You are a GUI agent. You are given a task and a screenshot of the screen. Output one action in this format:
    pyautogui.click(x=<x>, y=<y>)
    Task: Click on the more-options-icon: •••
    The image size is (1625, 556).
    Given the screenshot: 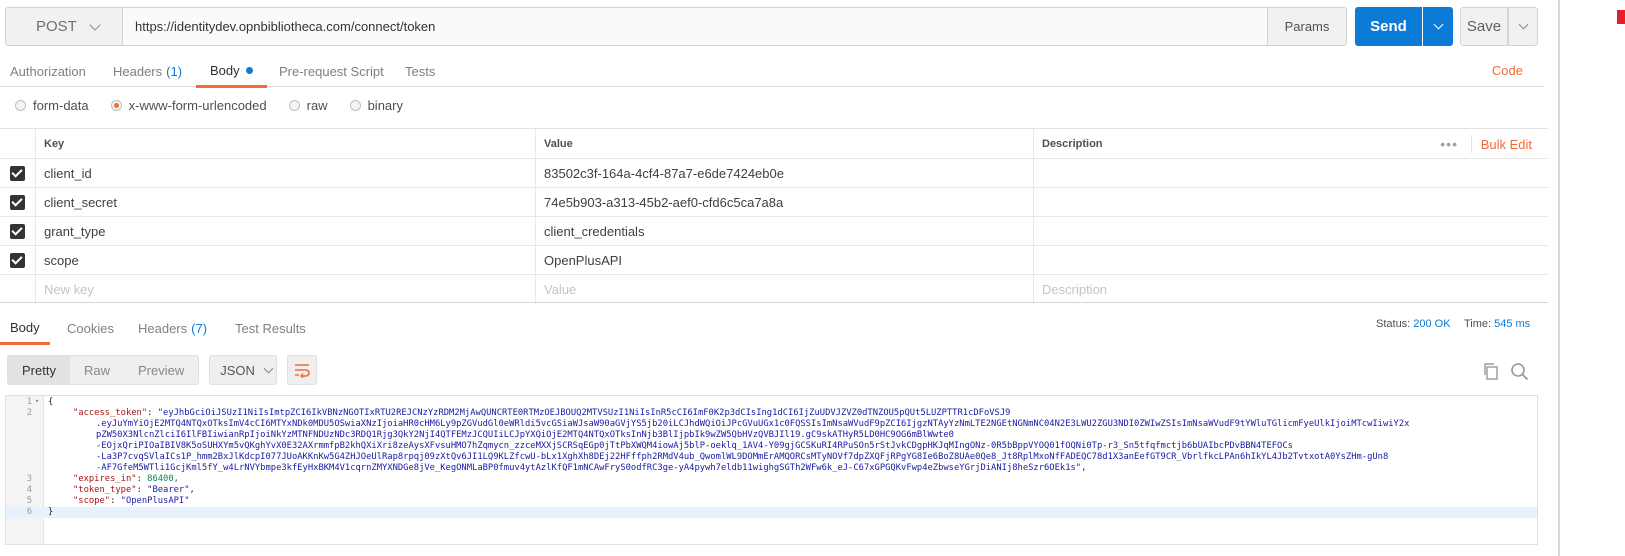 What is the action you would take?
    pyautogui.click(x=1456, y=144)
    